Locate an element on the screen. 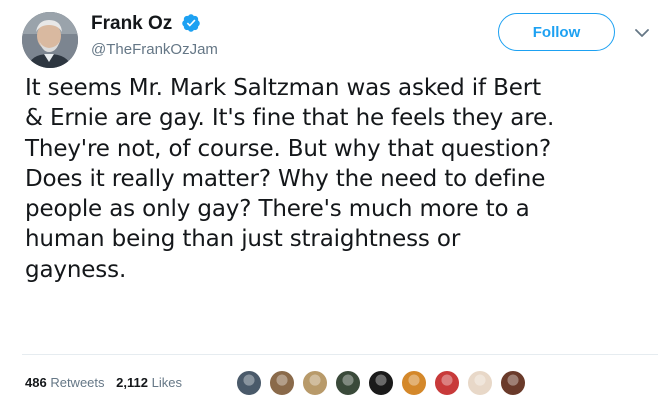 This screenshot has width=668, height=414. author-handle: @TheFrankOzJam is located at coordinates (154, 49).